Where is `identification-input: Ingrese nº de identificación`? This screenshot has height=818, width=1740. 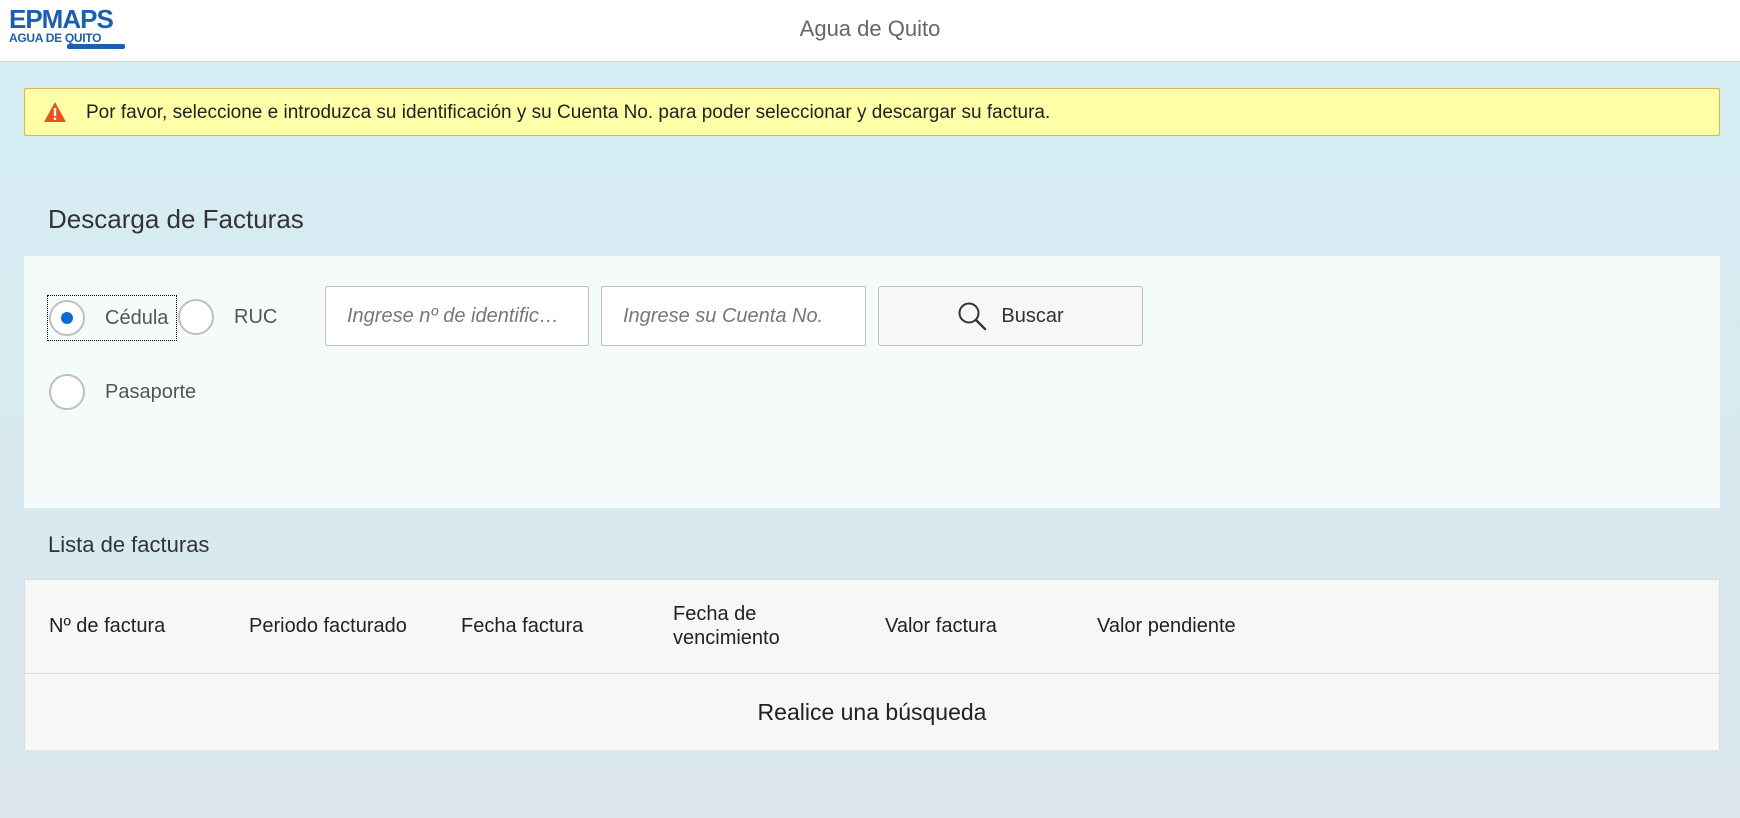 identification-input: Ingrese nº de identificación is located at coordinates (457, 316).